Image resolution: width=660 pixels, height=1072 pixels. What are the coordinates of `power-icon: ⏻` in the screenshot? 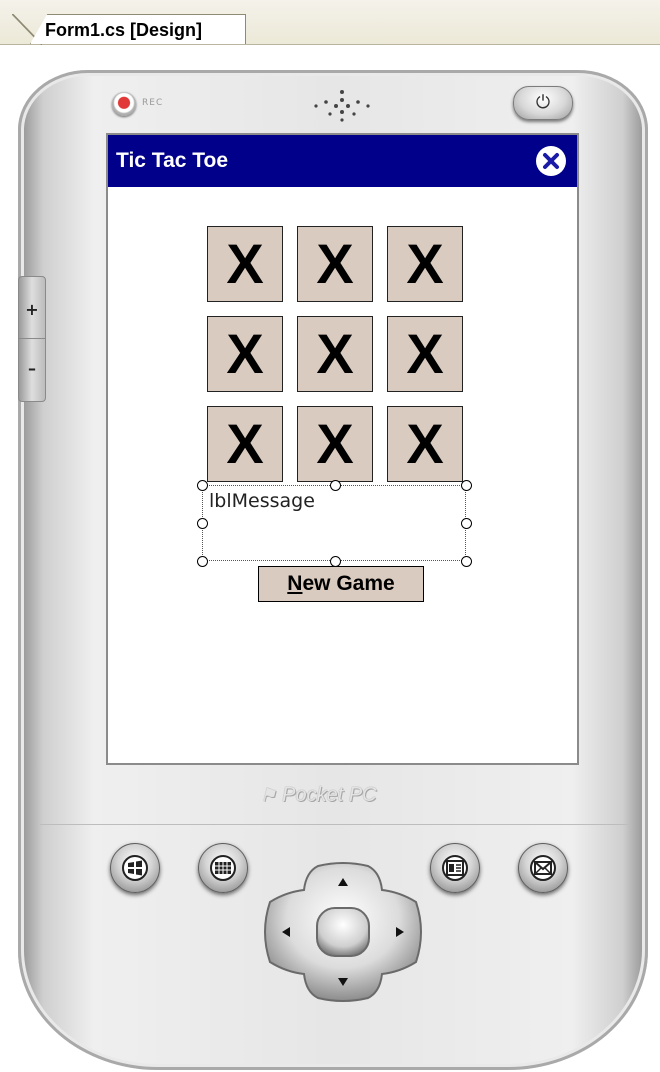 It's located at (543, 102).